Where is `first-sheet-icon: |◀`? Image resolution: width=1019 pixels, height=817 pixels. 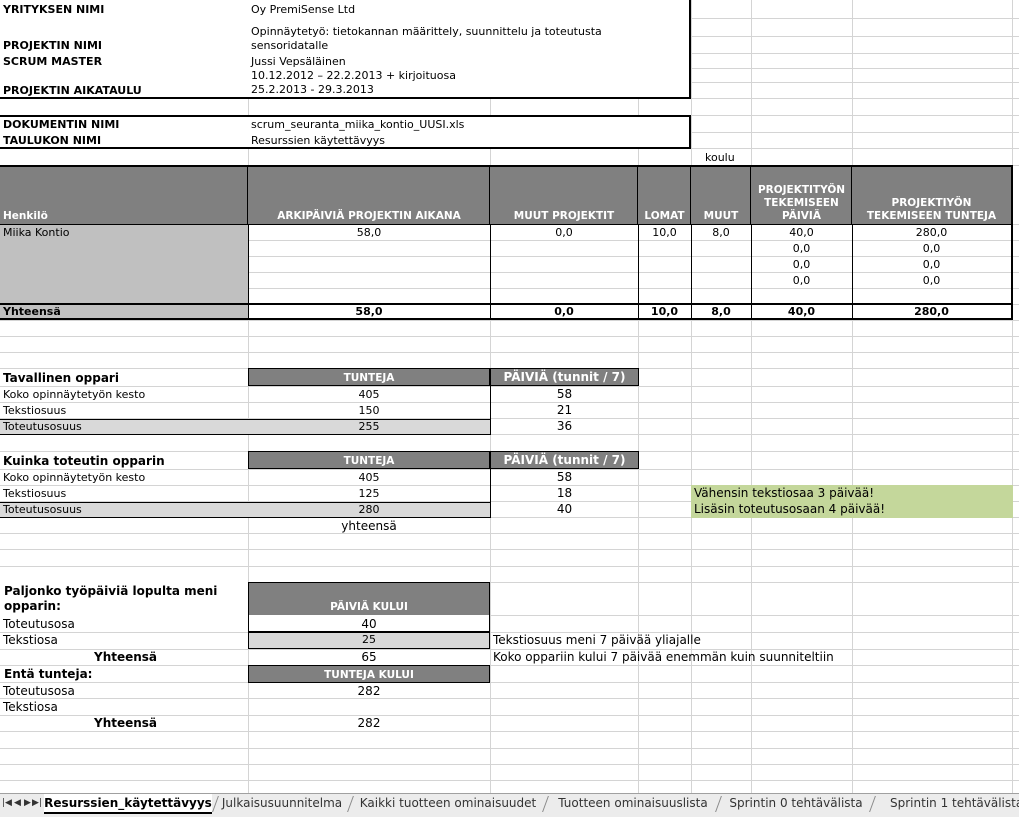 first-sheet-icon: |◀ is located at coordinates (7, 803).